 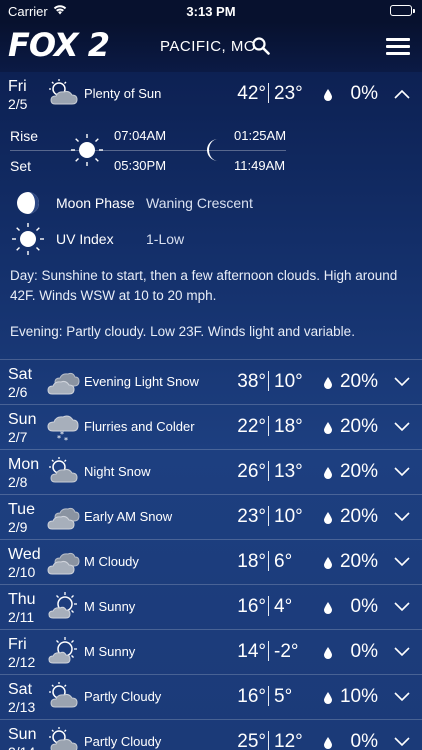 What do you see at coordinates (402, 95) in the screenshot?
I see `chevron-up-icon` at bounding box center [402, 95].